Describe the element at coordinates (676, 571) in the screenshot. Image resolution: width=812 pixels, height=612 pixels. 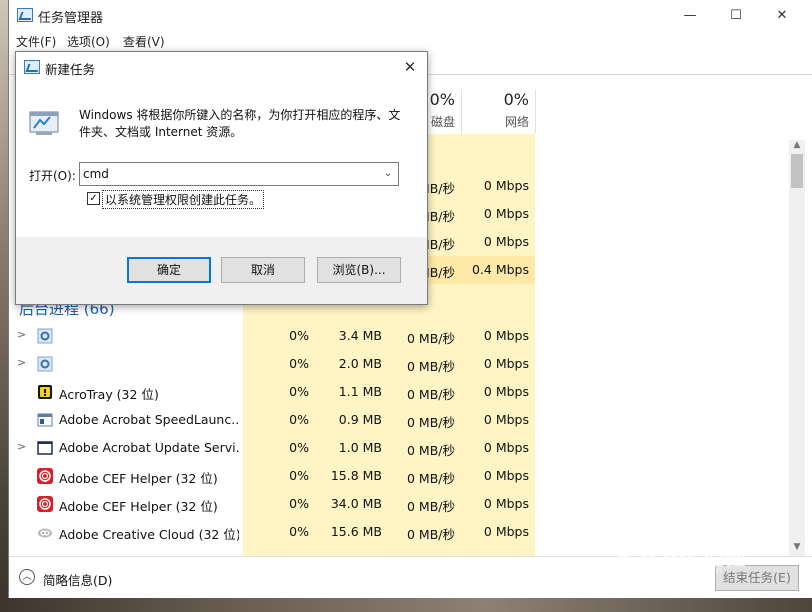
I see `watermark-url: jingyan.baidu.com` at that location.